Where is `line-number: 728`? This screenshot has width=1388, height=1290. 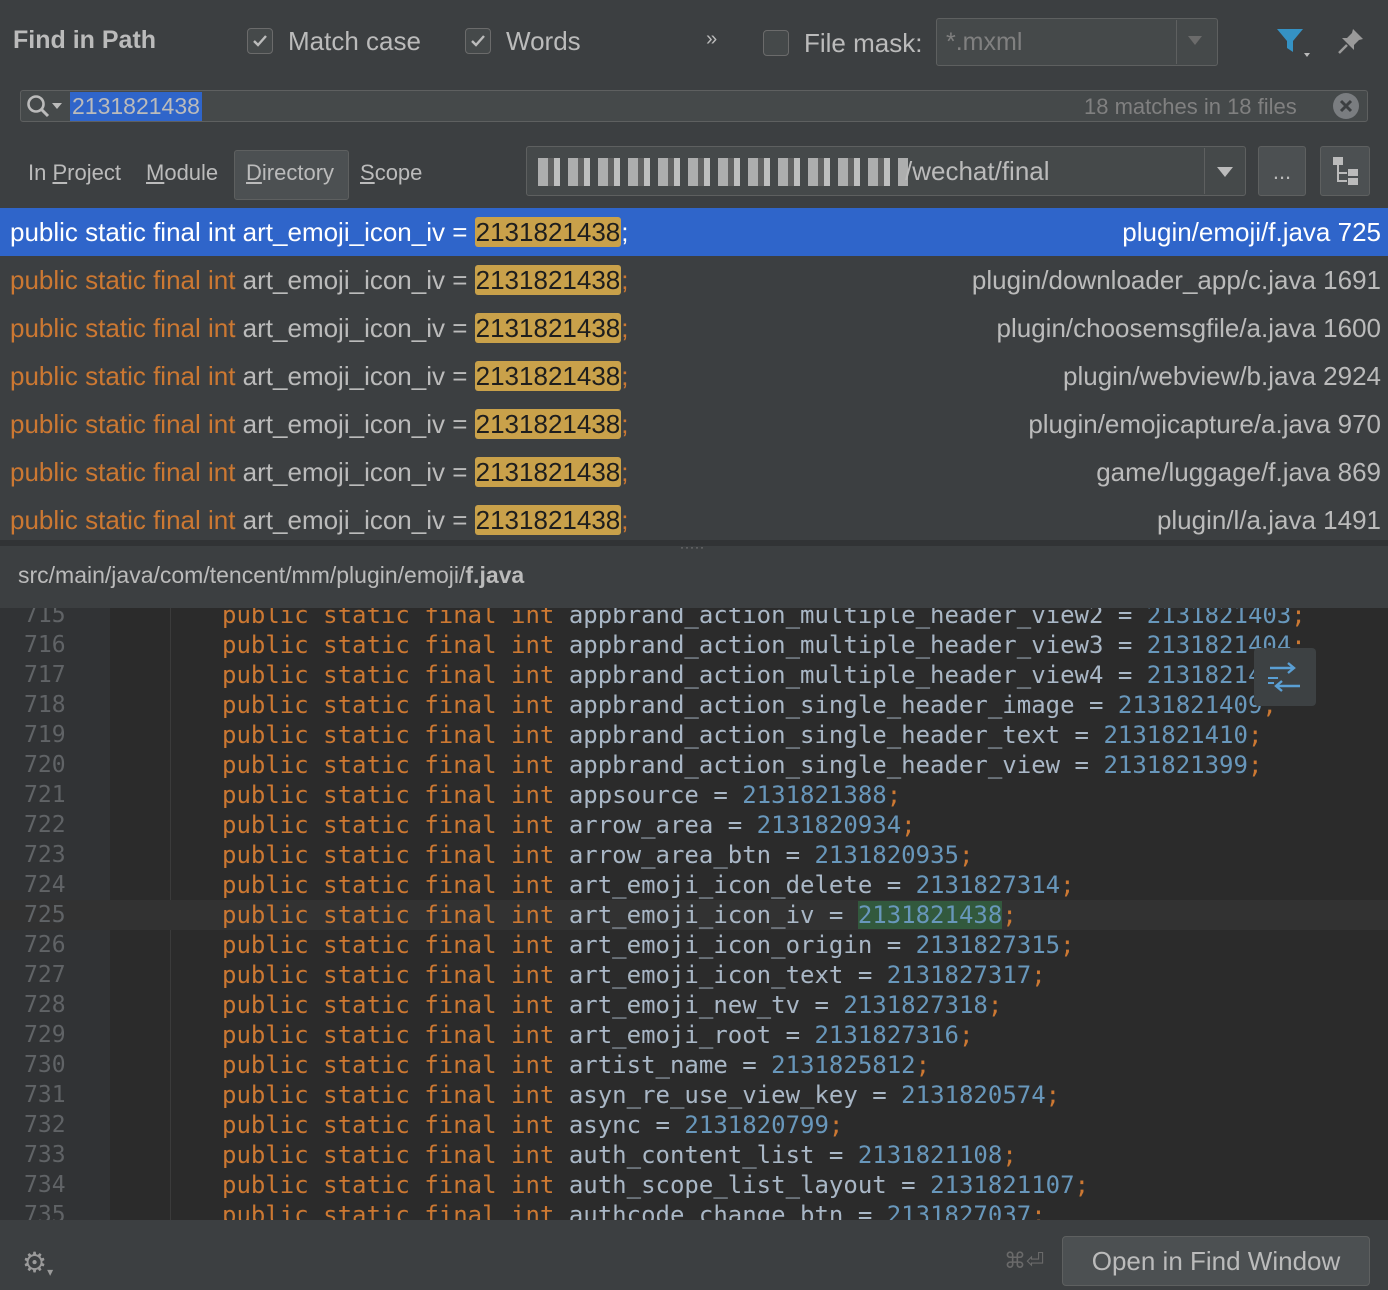 line-number: 728 is located at coordinates (45, 1005).